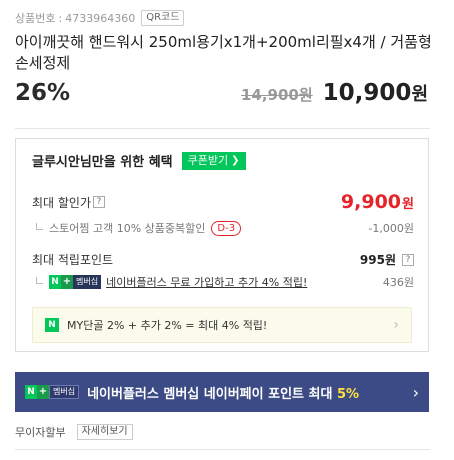 This screenshot has width=454, height=460. What do you see at coordinates (163, 18) in the screenshot?
I see `qr-code-button: QR코드` at bounding box center [163, 18].